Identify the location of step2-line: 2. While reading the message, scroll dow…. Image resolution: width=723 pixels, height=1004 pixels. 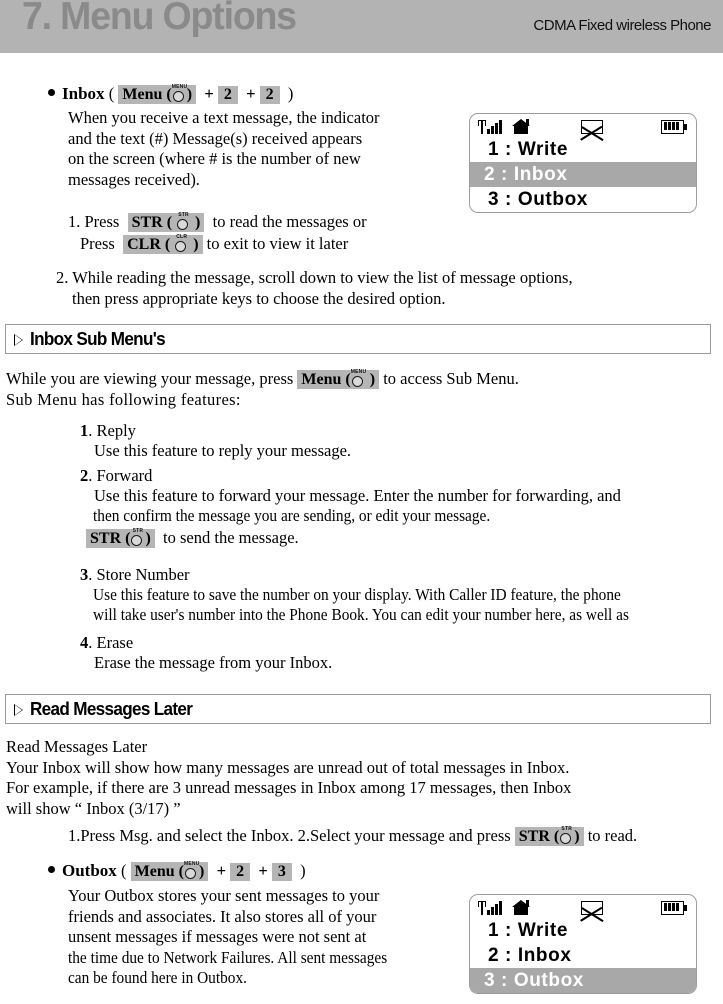
(314, 277).